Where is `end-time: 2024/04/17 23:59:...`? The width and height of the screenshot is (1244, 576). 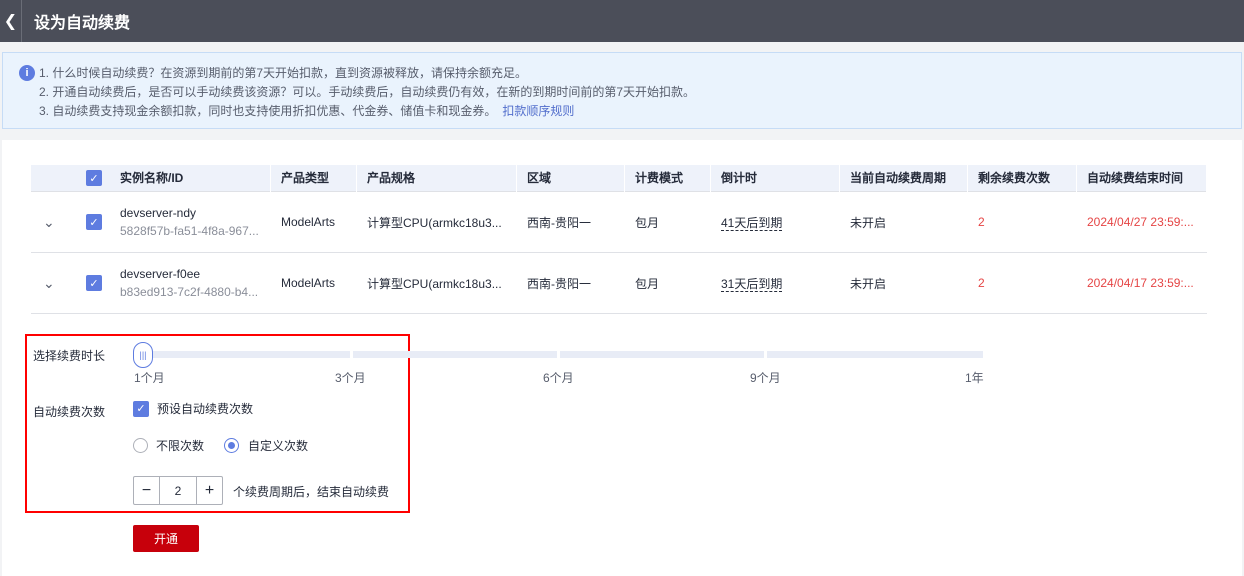 end-time: 2024/04/17 23:59:... is located at coordinates (1140, 283).